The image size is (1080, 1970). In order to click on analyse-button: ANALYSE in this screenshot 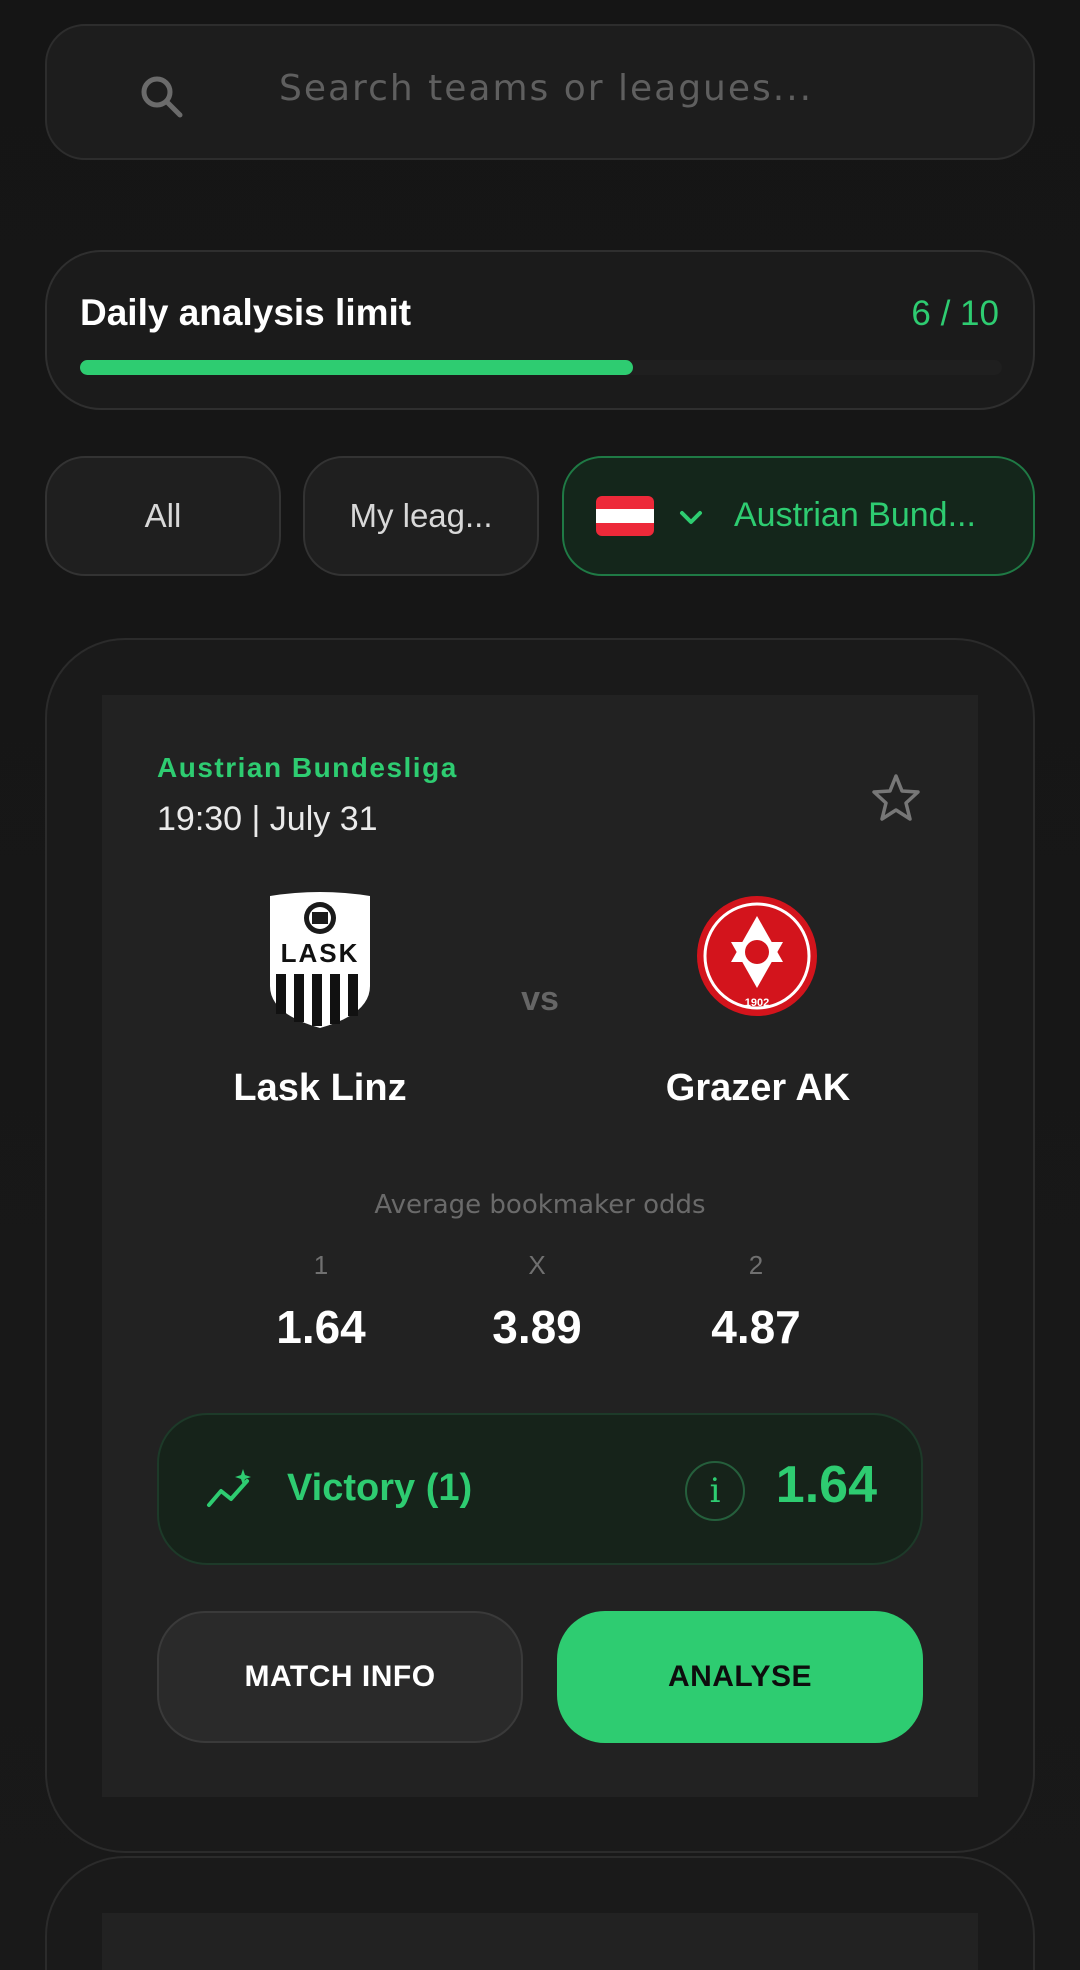, I will do `click(740, 1677)`.